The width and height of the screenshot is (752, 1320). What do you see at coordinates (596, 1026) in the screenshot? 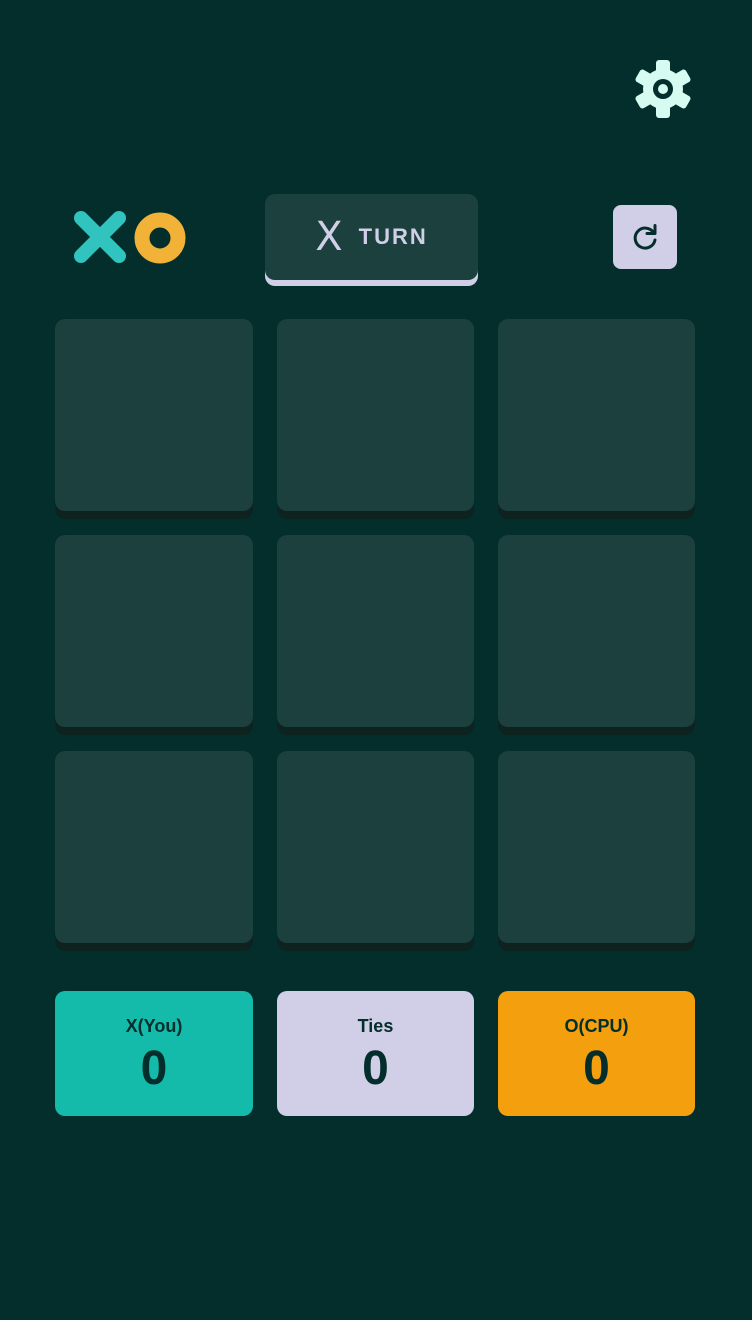
I see `score-label-o: O(CPU)` at bounding box center [596, 1026].